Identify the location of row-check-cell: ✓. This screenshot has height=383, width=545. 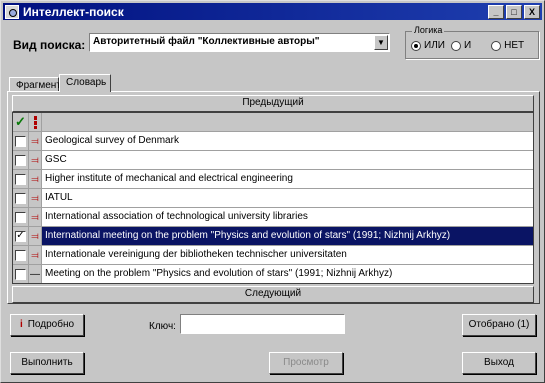
(21, 236).